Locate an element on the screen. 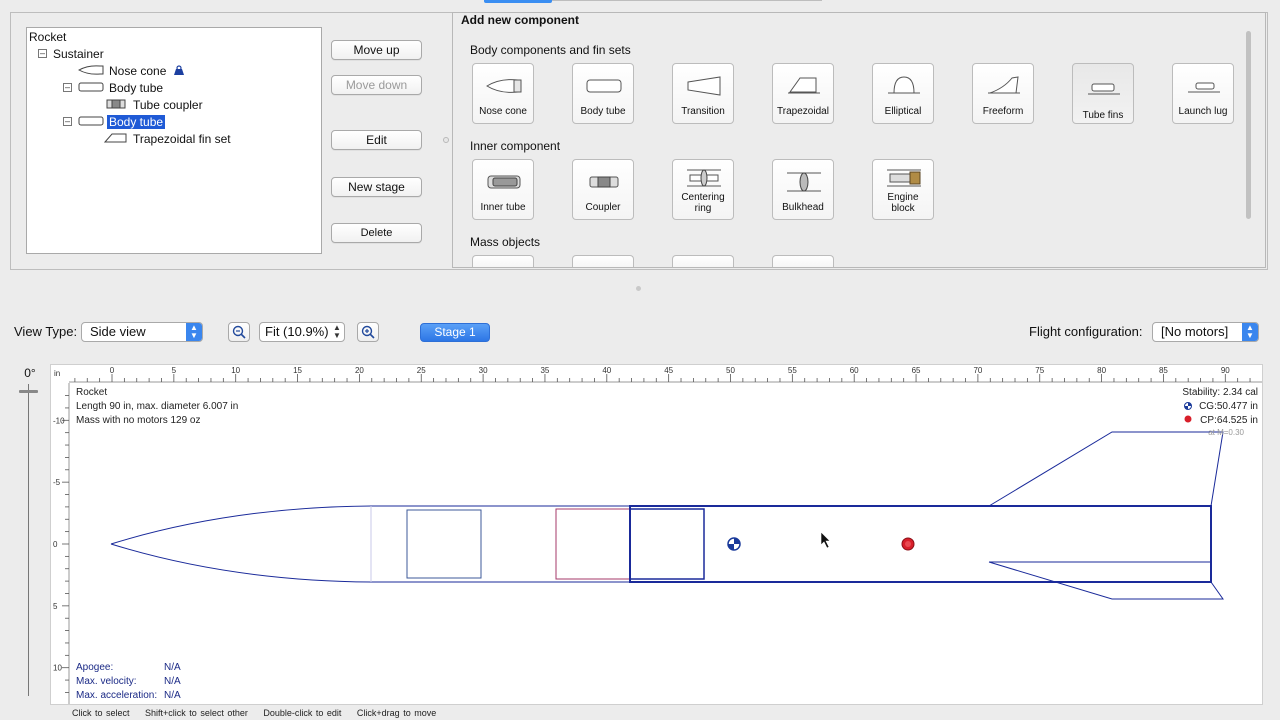  tree-item-tube-coupler: Tube coupler is located at coordinates (168, 105).